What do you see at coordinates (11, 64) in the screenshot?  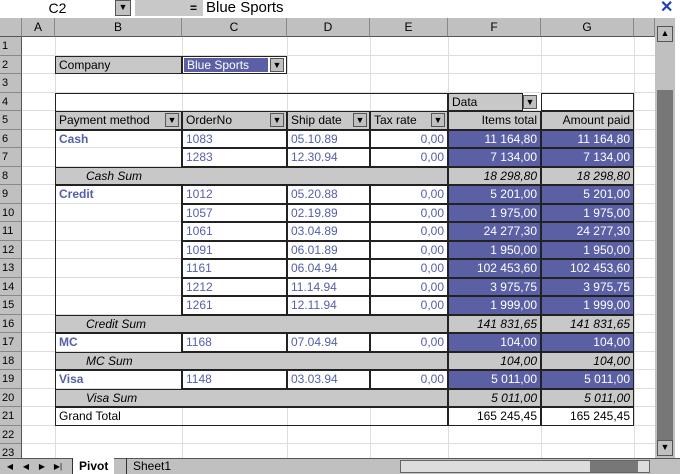 I see `row-header-2: 2` at bounding box center [11, 64].